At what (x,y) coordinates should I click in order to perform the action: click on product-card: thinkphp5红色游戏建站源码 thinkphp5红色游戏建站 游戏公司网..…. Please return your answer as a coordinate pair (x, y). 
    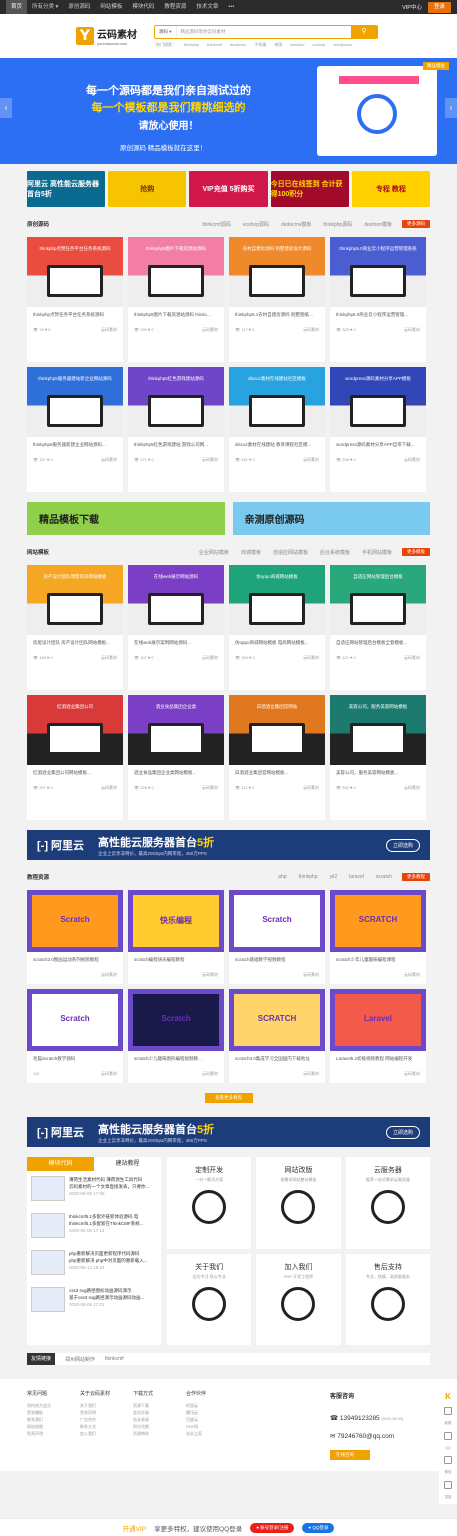
    Looking at the image, I should click on (176, 429).